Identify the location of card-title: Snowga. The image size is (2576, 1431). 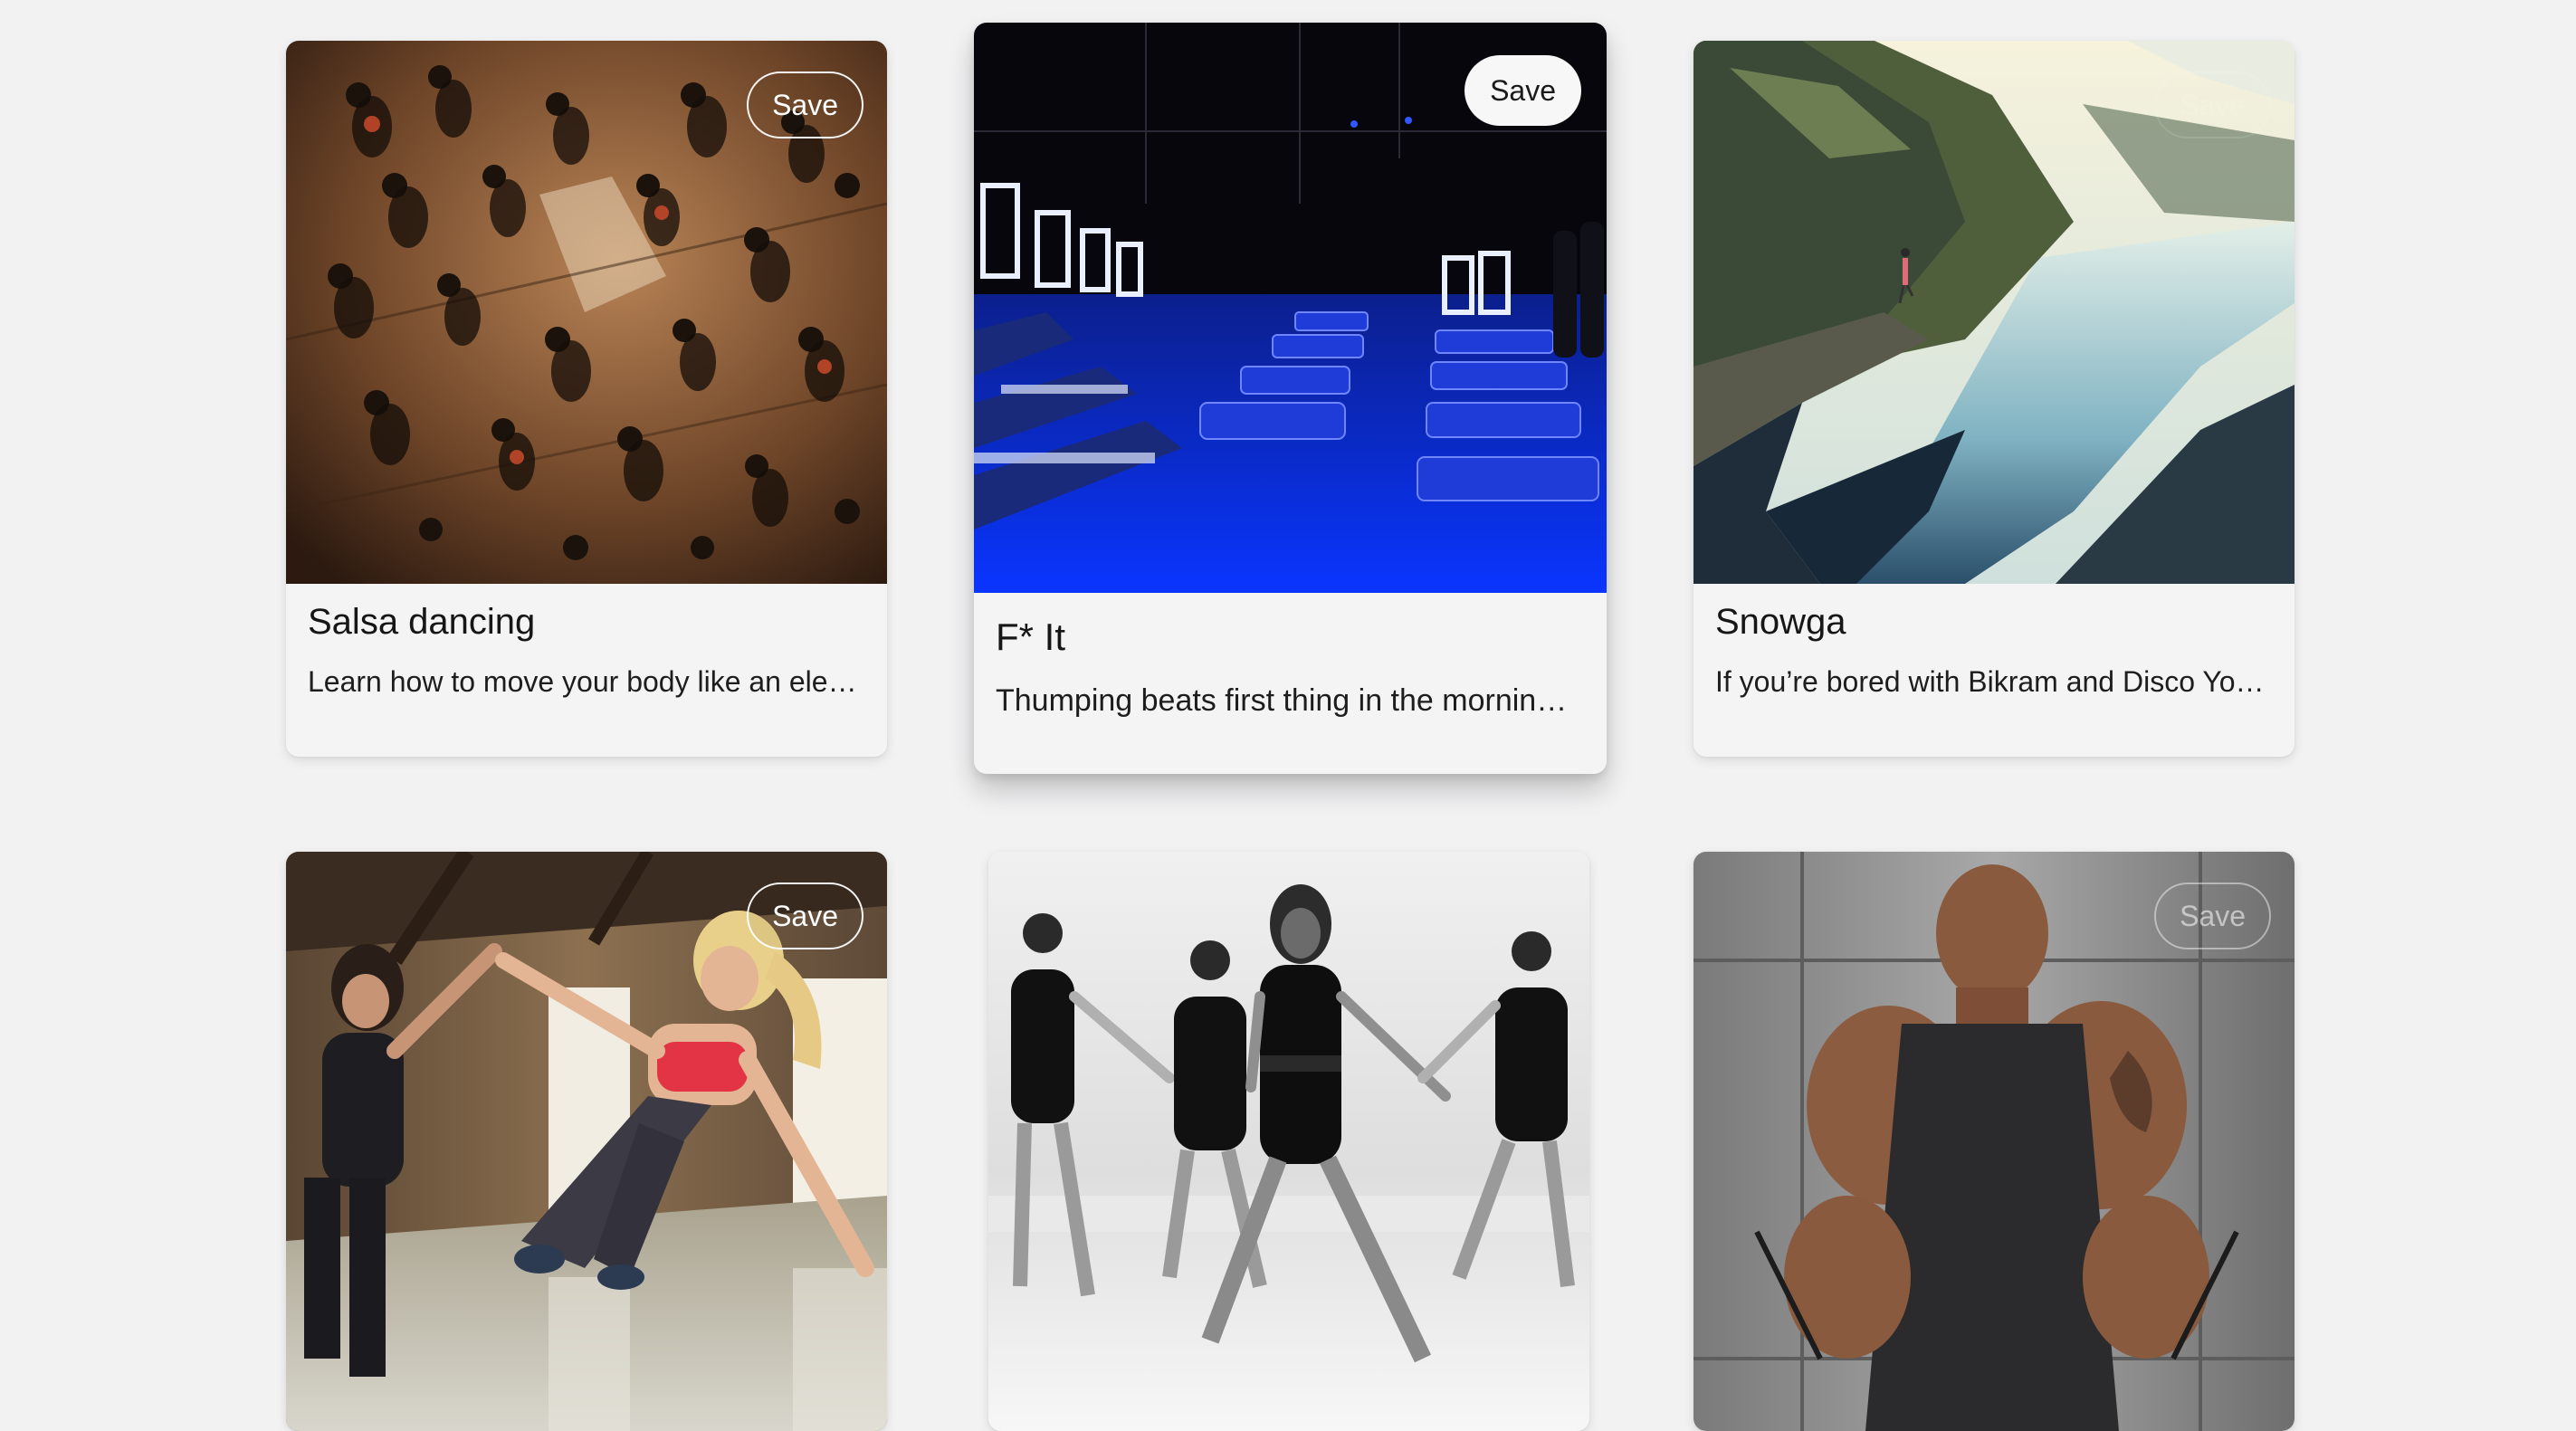
(1781, 622).